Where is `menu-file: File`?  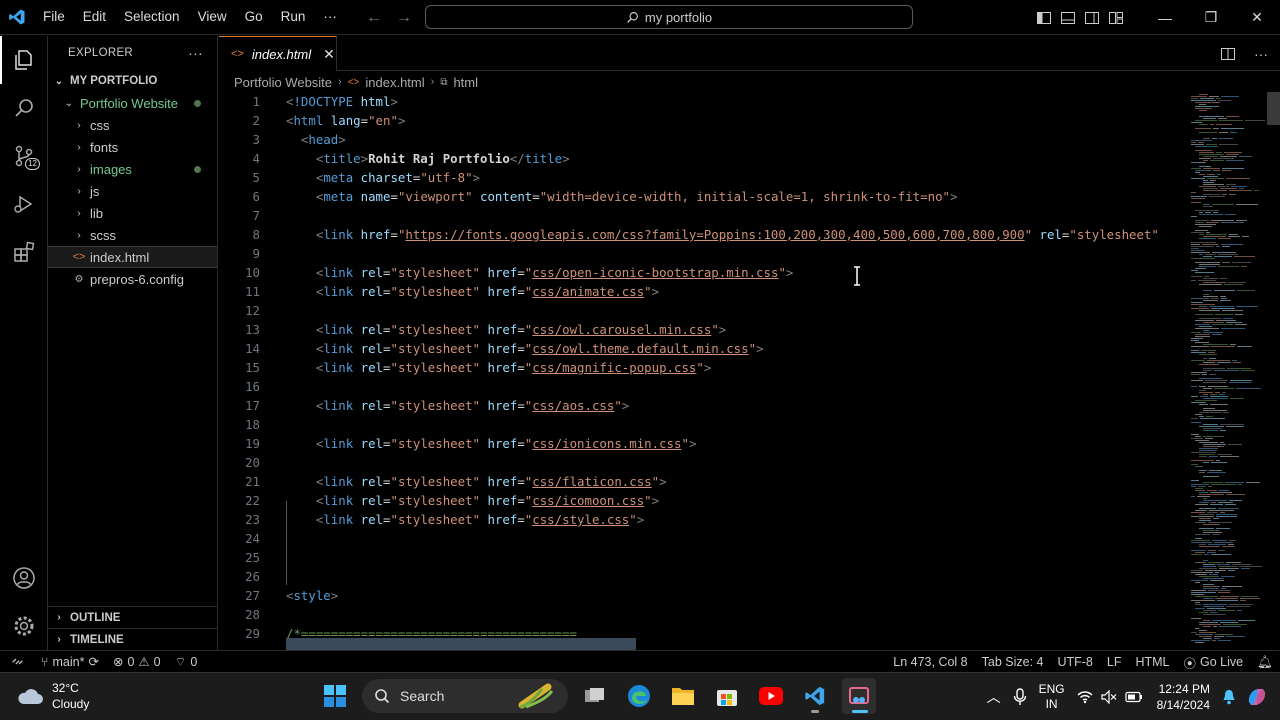
menu-file: File is located at coordinates (54, 17).